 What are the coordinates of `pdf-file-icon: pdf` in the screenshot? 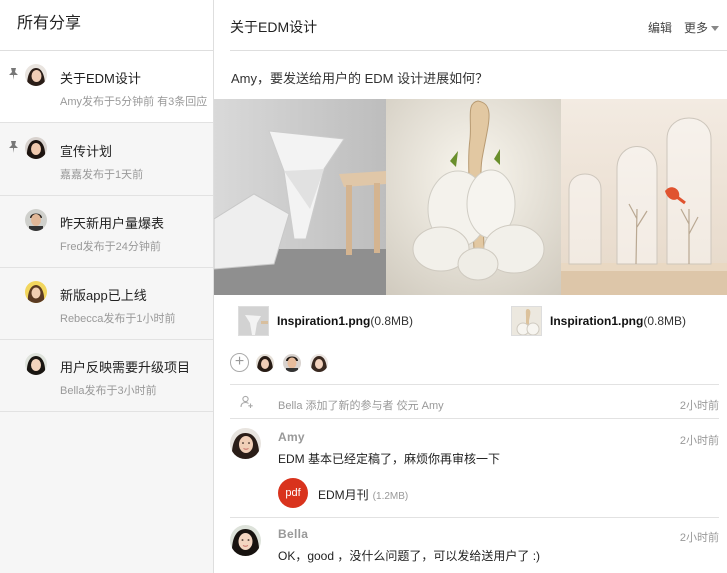 It's located at (293, 493).